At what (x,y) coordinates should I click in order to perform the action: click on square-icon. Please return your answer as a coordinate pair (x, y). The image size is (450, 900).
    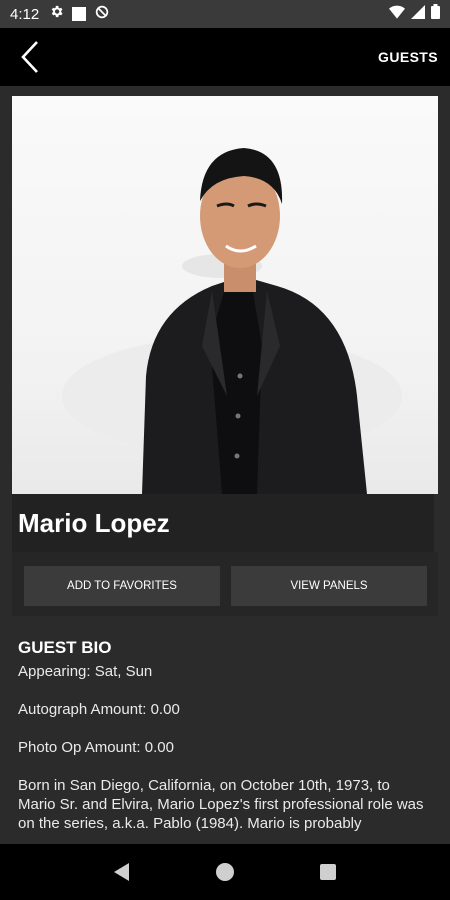
    Looking at the image, I should click on (79, 14).